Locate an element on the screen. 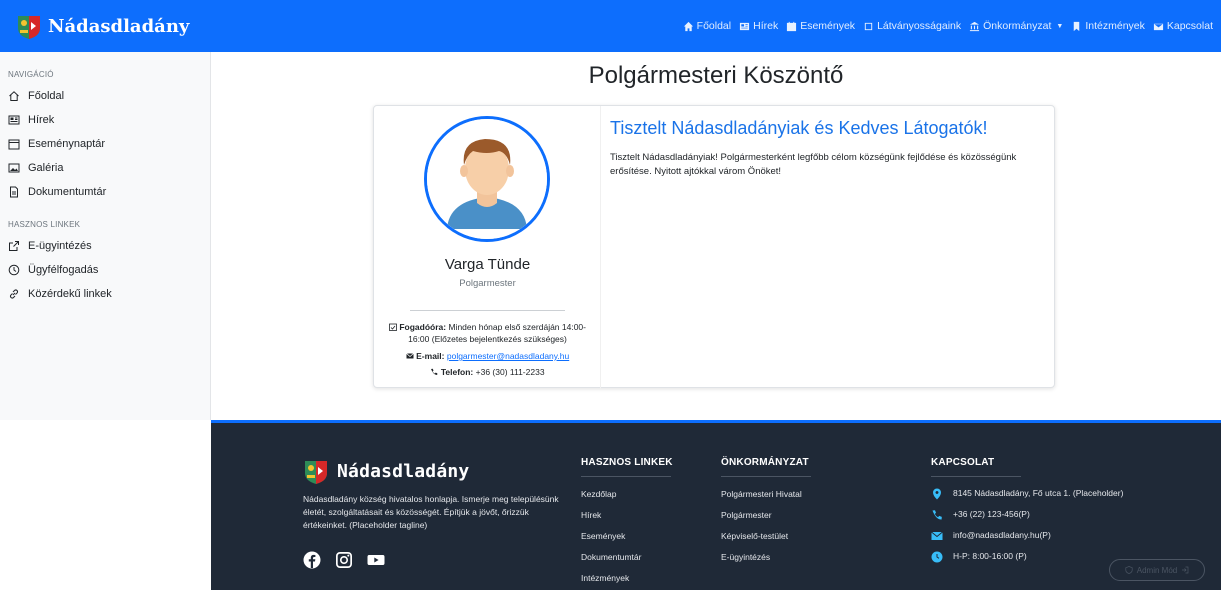  nav-link-sights: Látványosságaink is located at coordinates (912, 26).